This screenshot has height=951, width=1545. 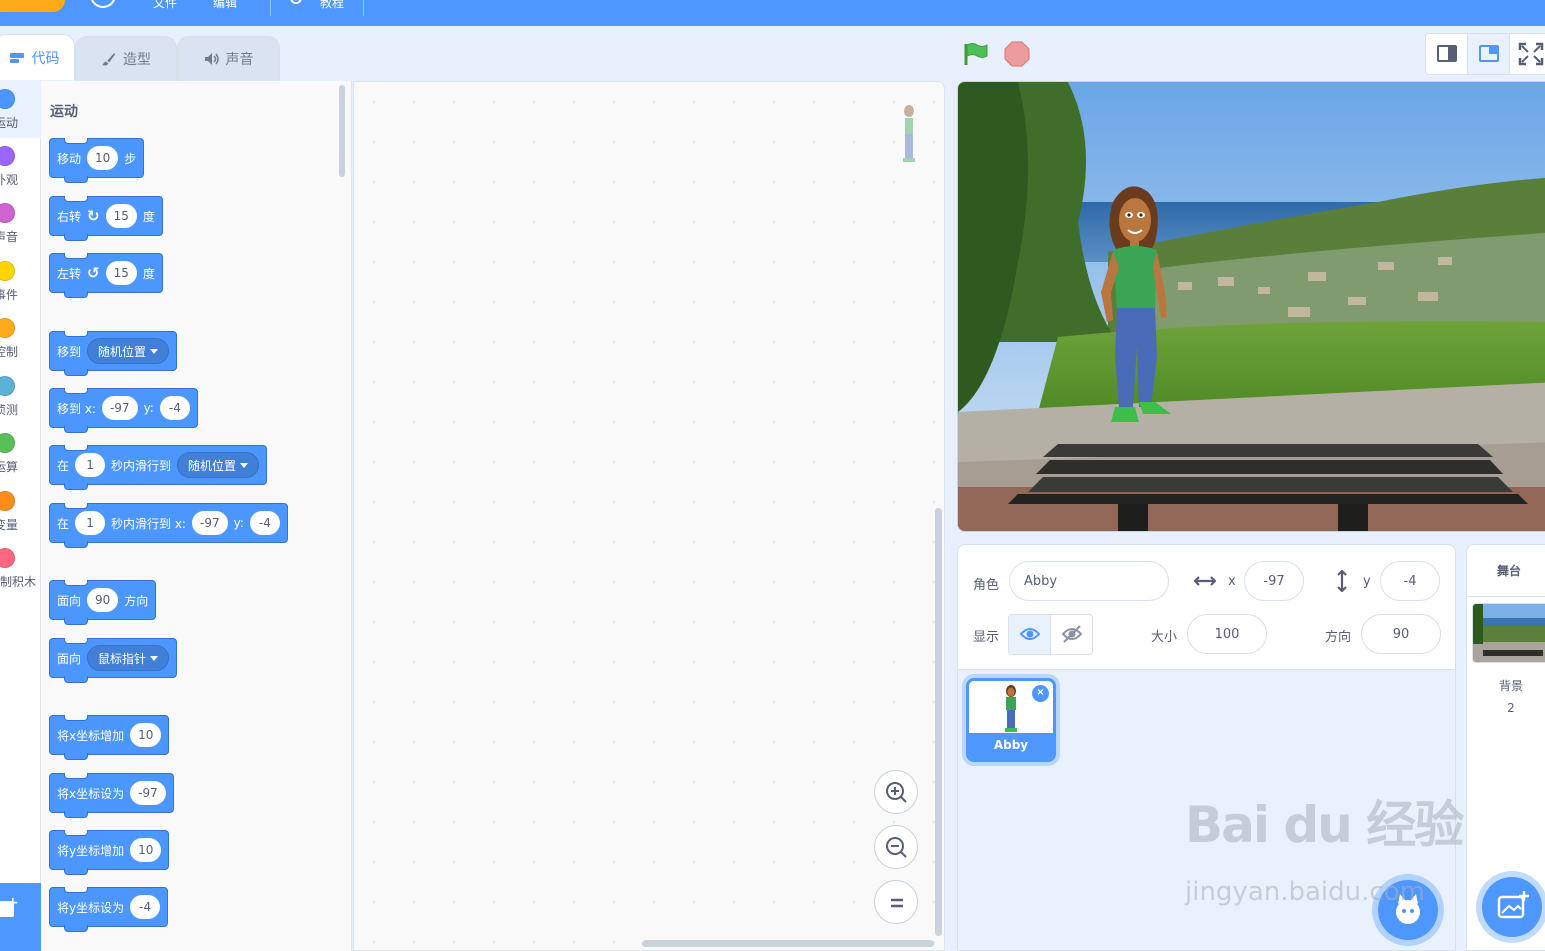 I want to click on show-sprite-button, so click(x=1030, y=634).